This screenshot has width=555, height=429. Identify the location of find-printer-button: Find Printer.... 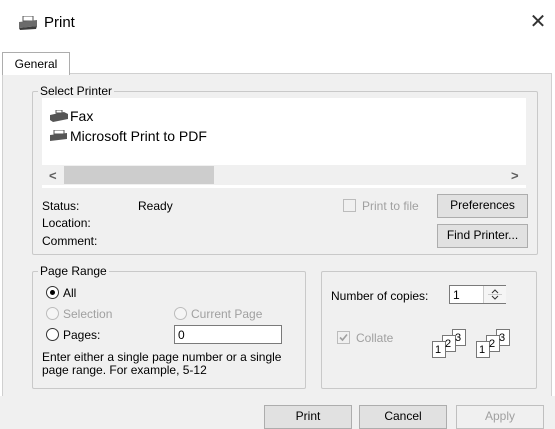
(482, 236).